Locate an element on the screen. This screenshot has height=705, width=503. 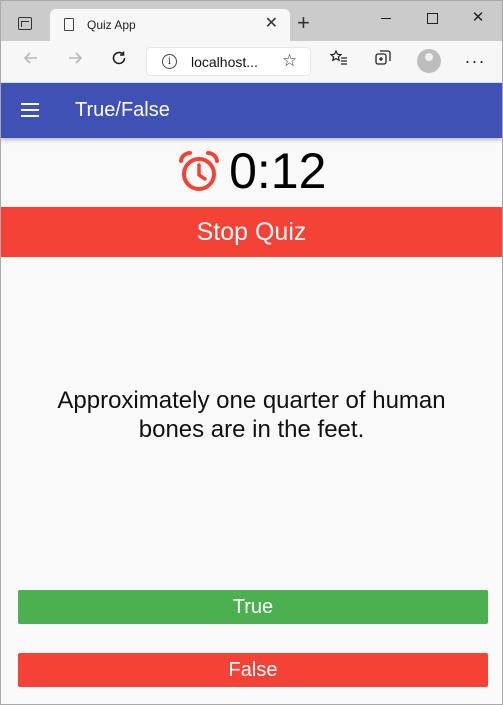
close-tab-icon: ✕ is located at coordinates (271, 24).